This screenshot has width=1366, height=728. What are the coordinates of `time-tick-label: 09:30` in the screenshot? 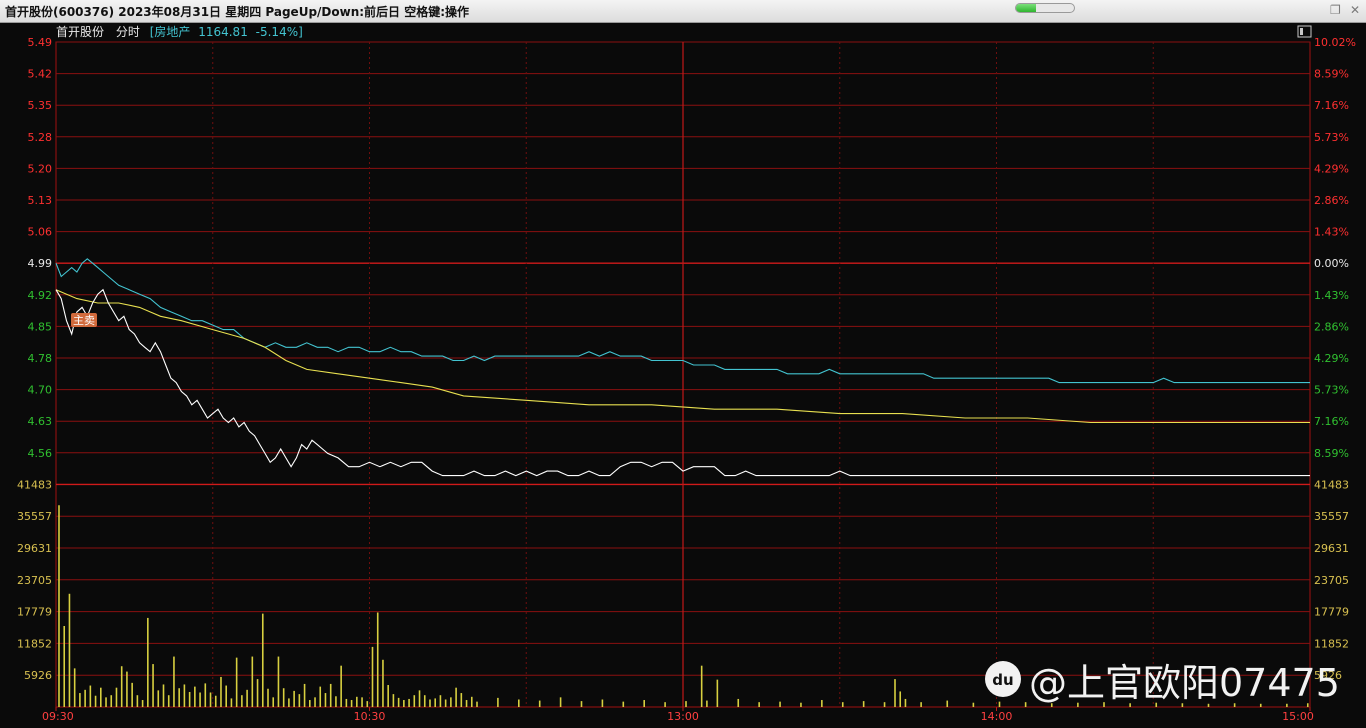 It's located at (58, 716).